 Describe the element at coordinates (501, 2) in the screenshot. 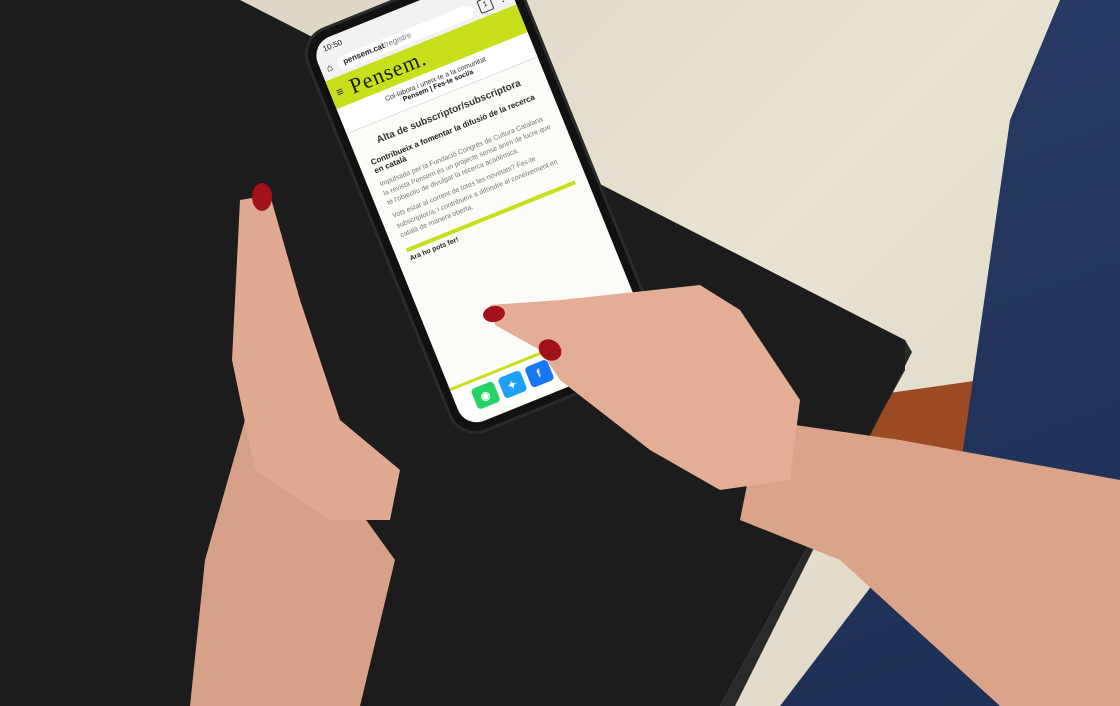

I see `more-menu-icon: ⋮` at that location.